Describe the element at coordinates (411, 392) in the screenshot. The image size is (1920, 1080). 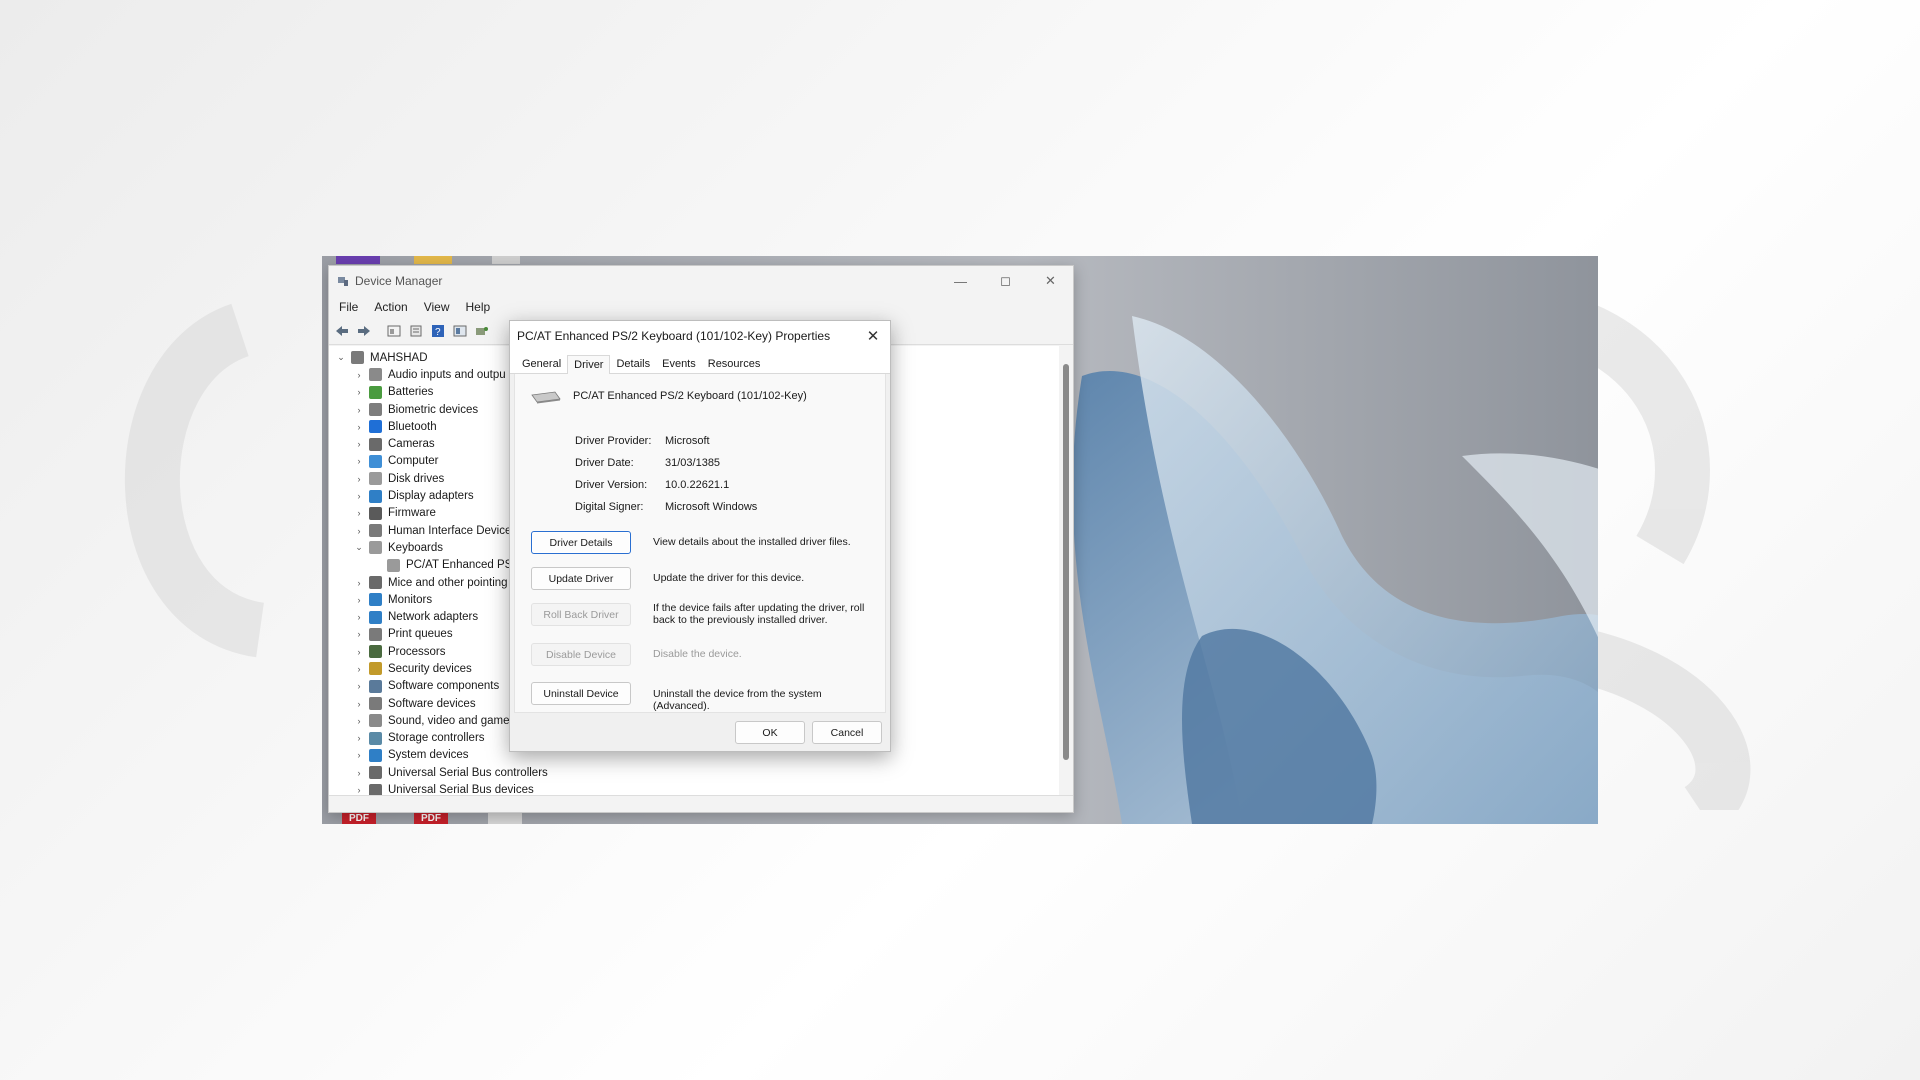
I see `tree-item-label: Batteries` at that location.